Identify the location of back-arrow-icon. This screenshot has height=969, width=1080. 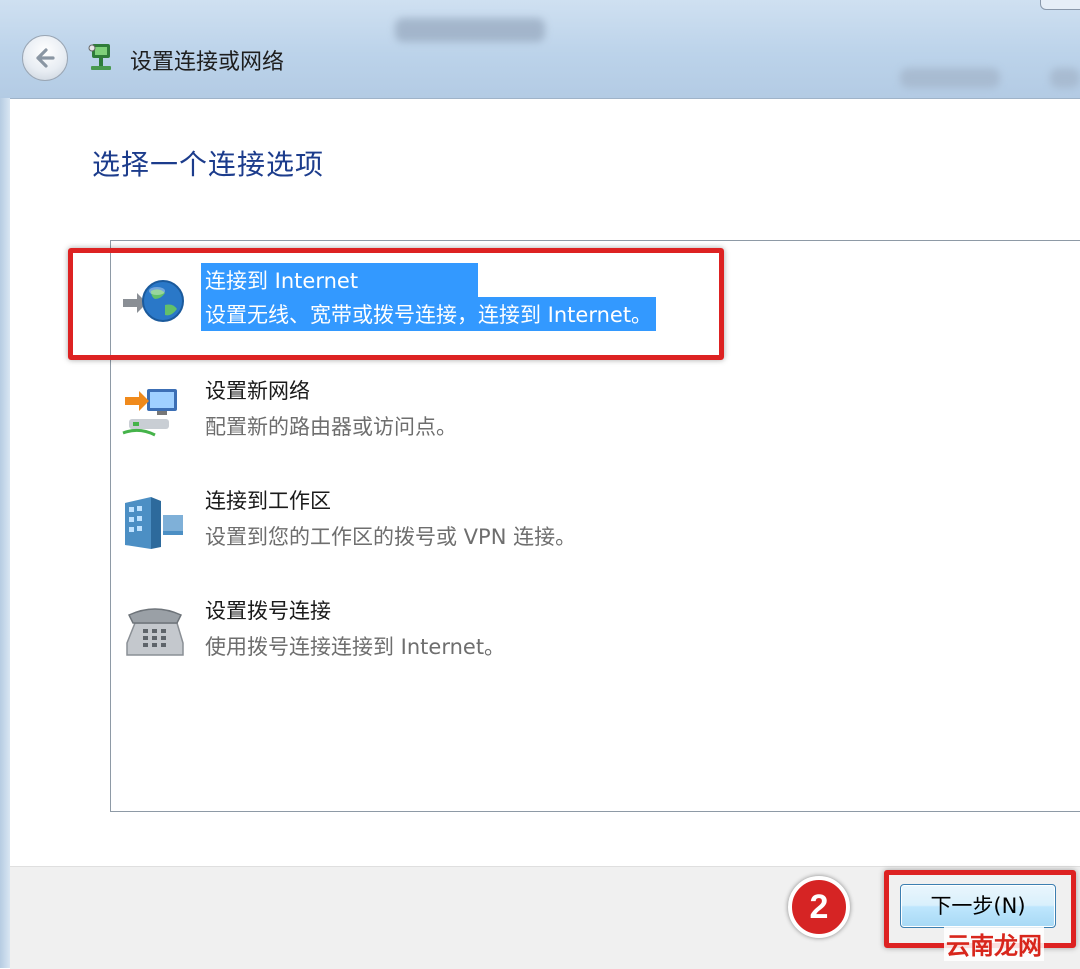
(45, 58).